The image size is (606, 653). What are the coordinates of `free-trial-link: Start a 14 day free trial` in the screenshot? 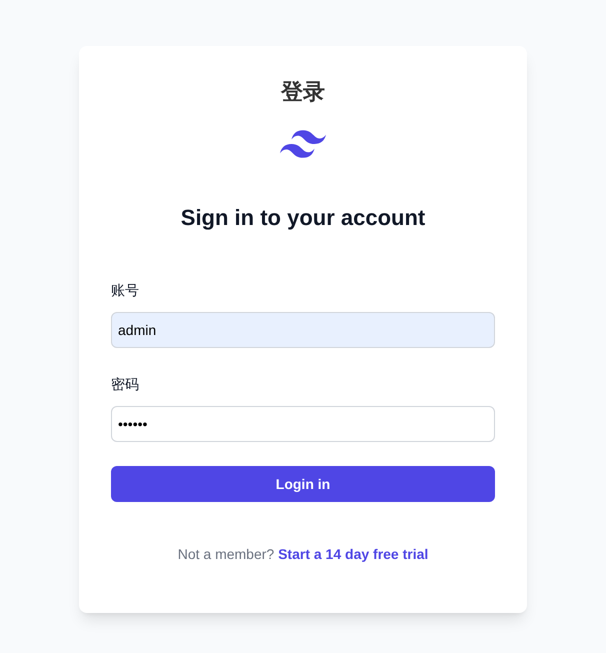 It's located at (353, 554).